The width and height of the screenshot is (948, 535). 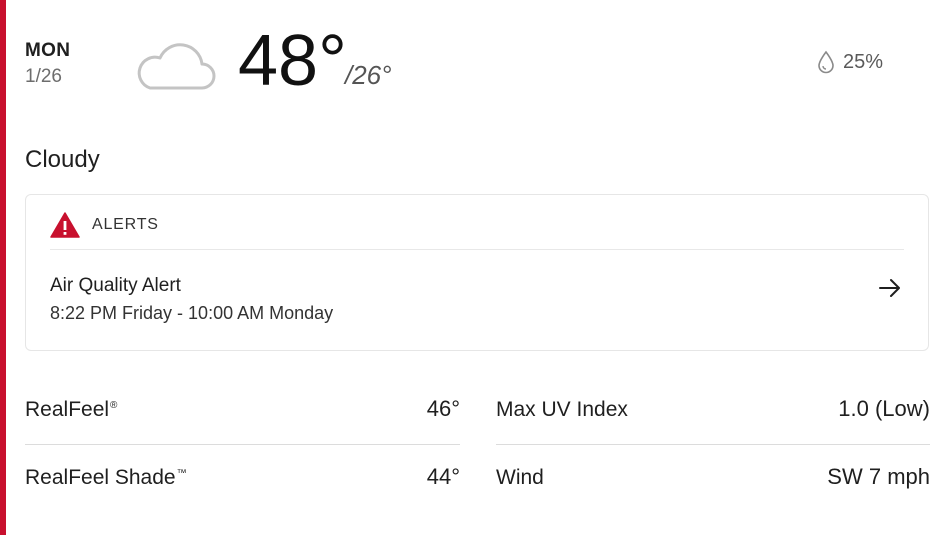 I want to click on temperature-low: /26°, so click(x=368, y=75).